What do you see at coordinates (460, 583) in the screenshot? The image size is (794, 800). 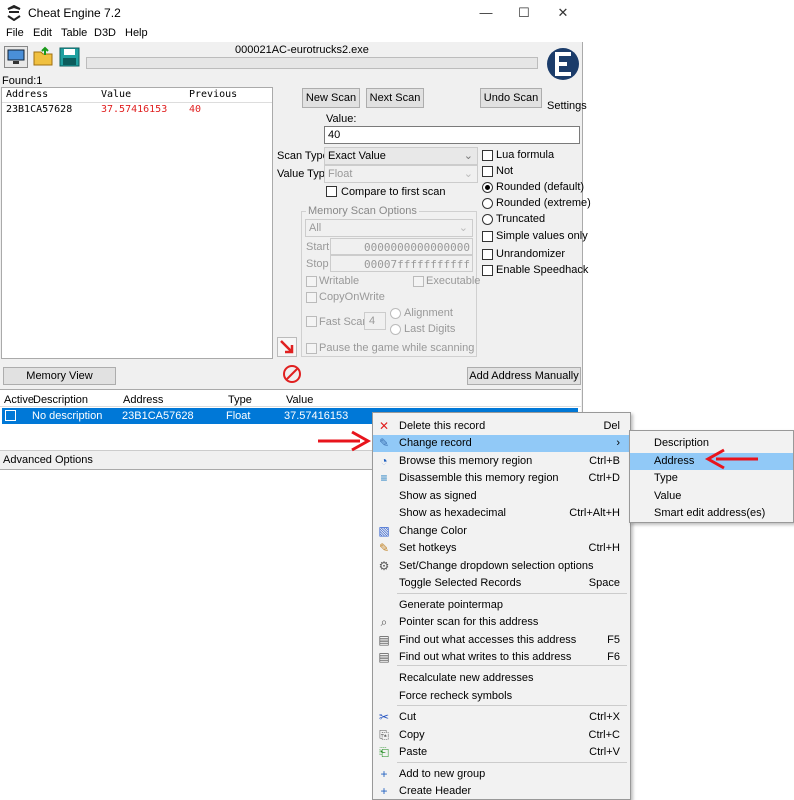 I see `context-menu-item-label: Toggle Selected Records` at bounding box center [460, 583].